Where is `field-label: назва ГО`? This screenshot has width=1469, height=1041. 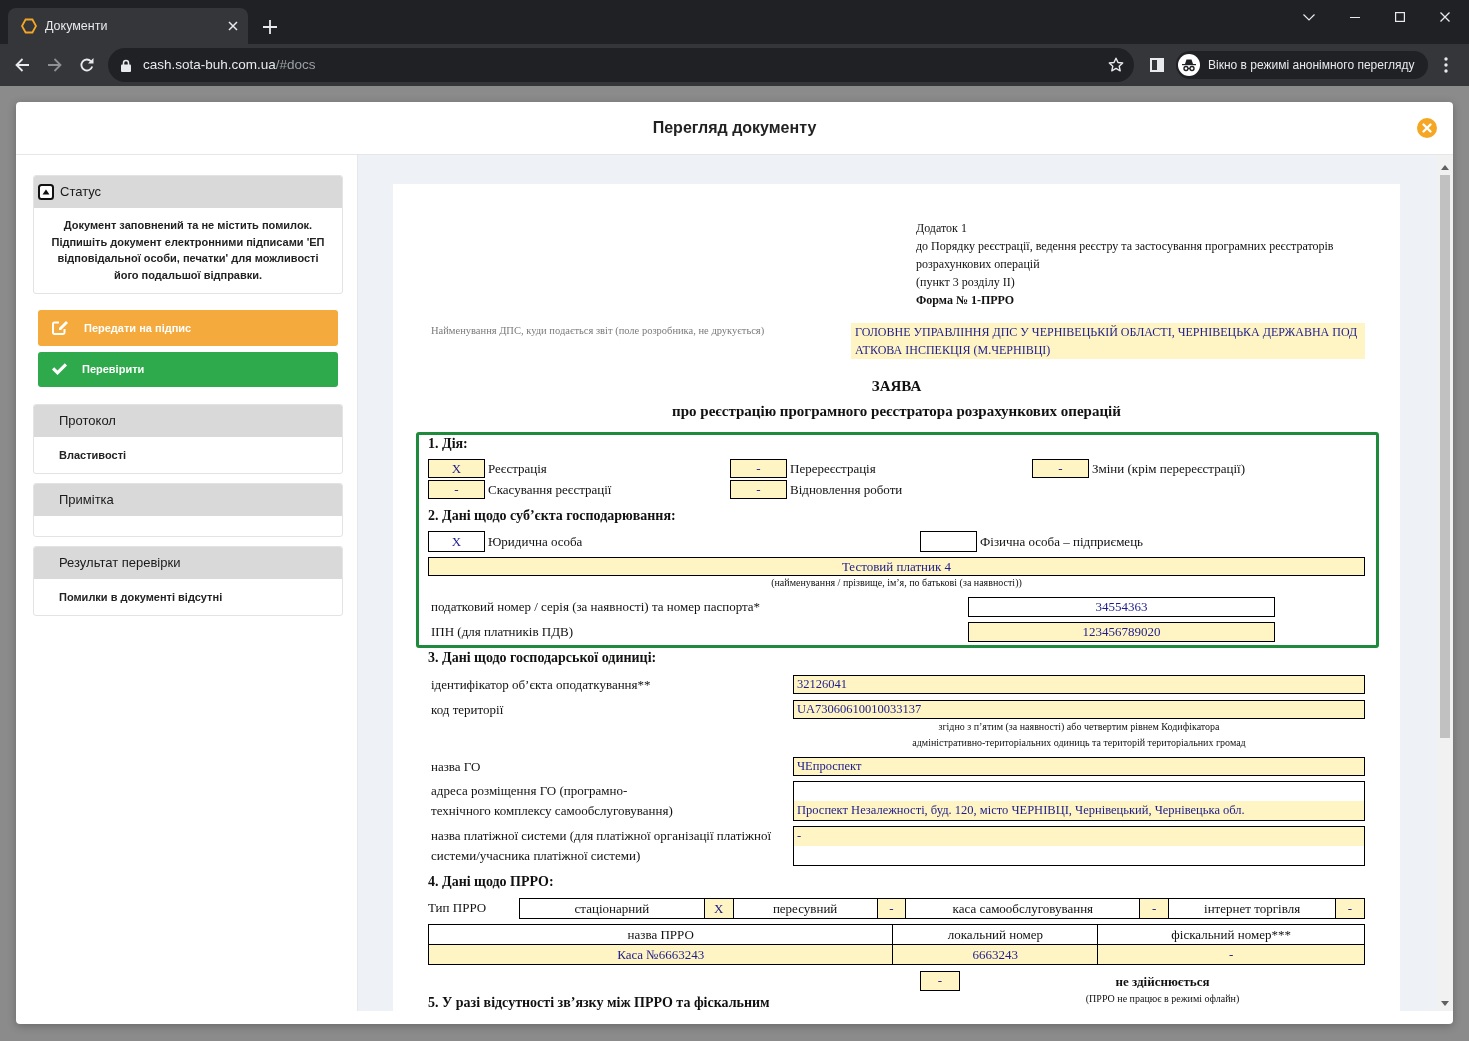 field-label: назва ГО is located at coordinates (456, 767).